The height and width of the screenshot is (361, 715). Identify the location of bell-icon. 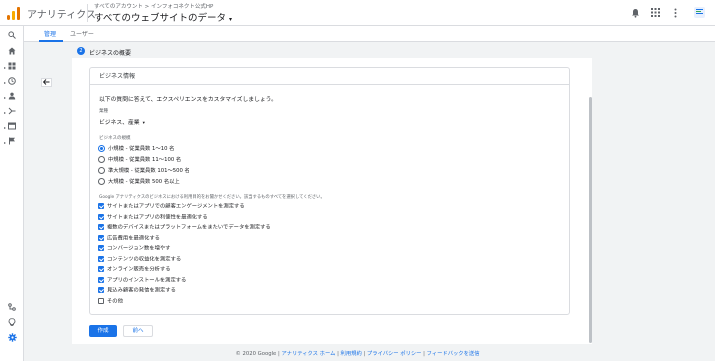
(635, 13).